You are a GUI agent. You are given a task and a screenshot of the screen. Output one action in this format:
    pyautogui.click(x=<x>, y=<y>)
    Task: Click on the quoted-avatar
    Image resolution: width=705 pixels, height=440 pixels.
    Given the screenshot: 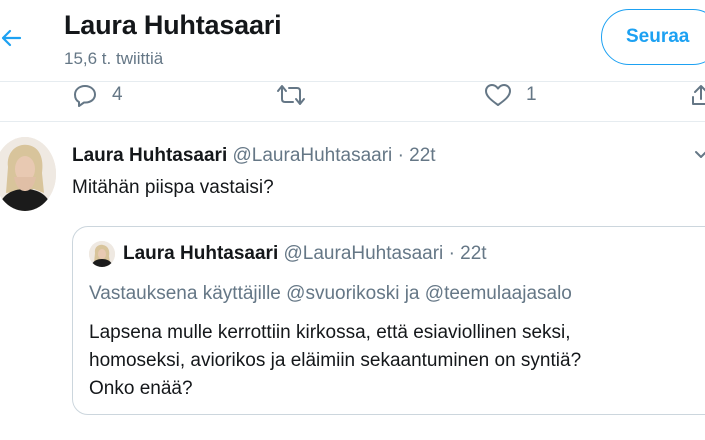 What is the action you would take?
    pyautogui.click(x=102, y=254)
    